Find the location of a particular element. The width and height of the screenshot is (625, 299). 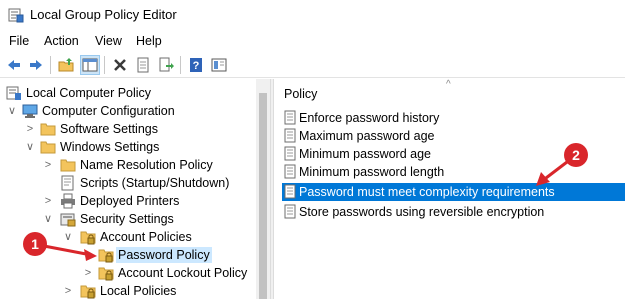

delete-button is located at coordinates (120, 65).